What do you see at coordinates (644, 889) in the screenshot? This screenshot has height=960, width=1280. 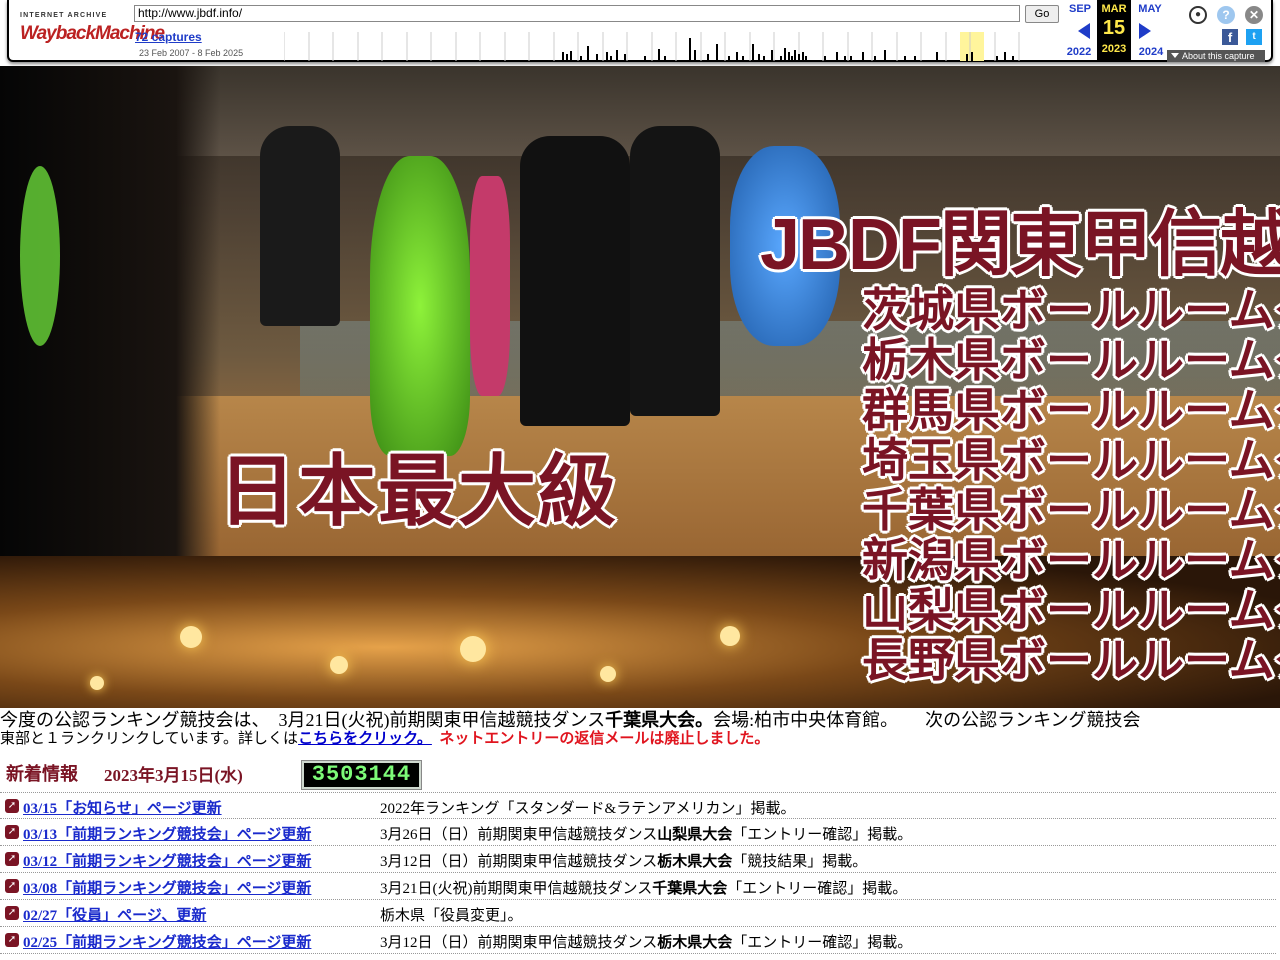 I see `news-description: 3月21日(火祝)前期関東甲信越競技ダンス千葉県大会「エントリー確認」掲載。` at bounding box center [644, 889].